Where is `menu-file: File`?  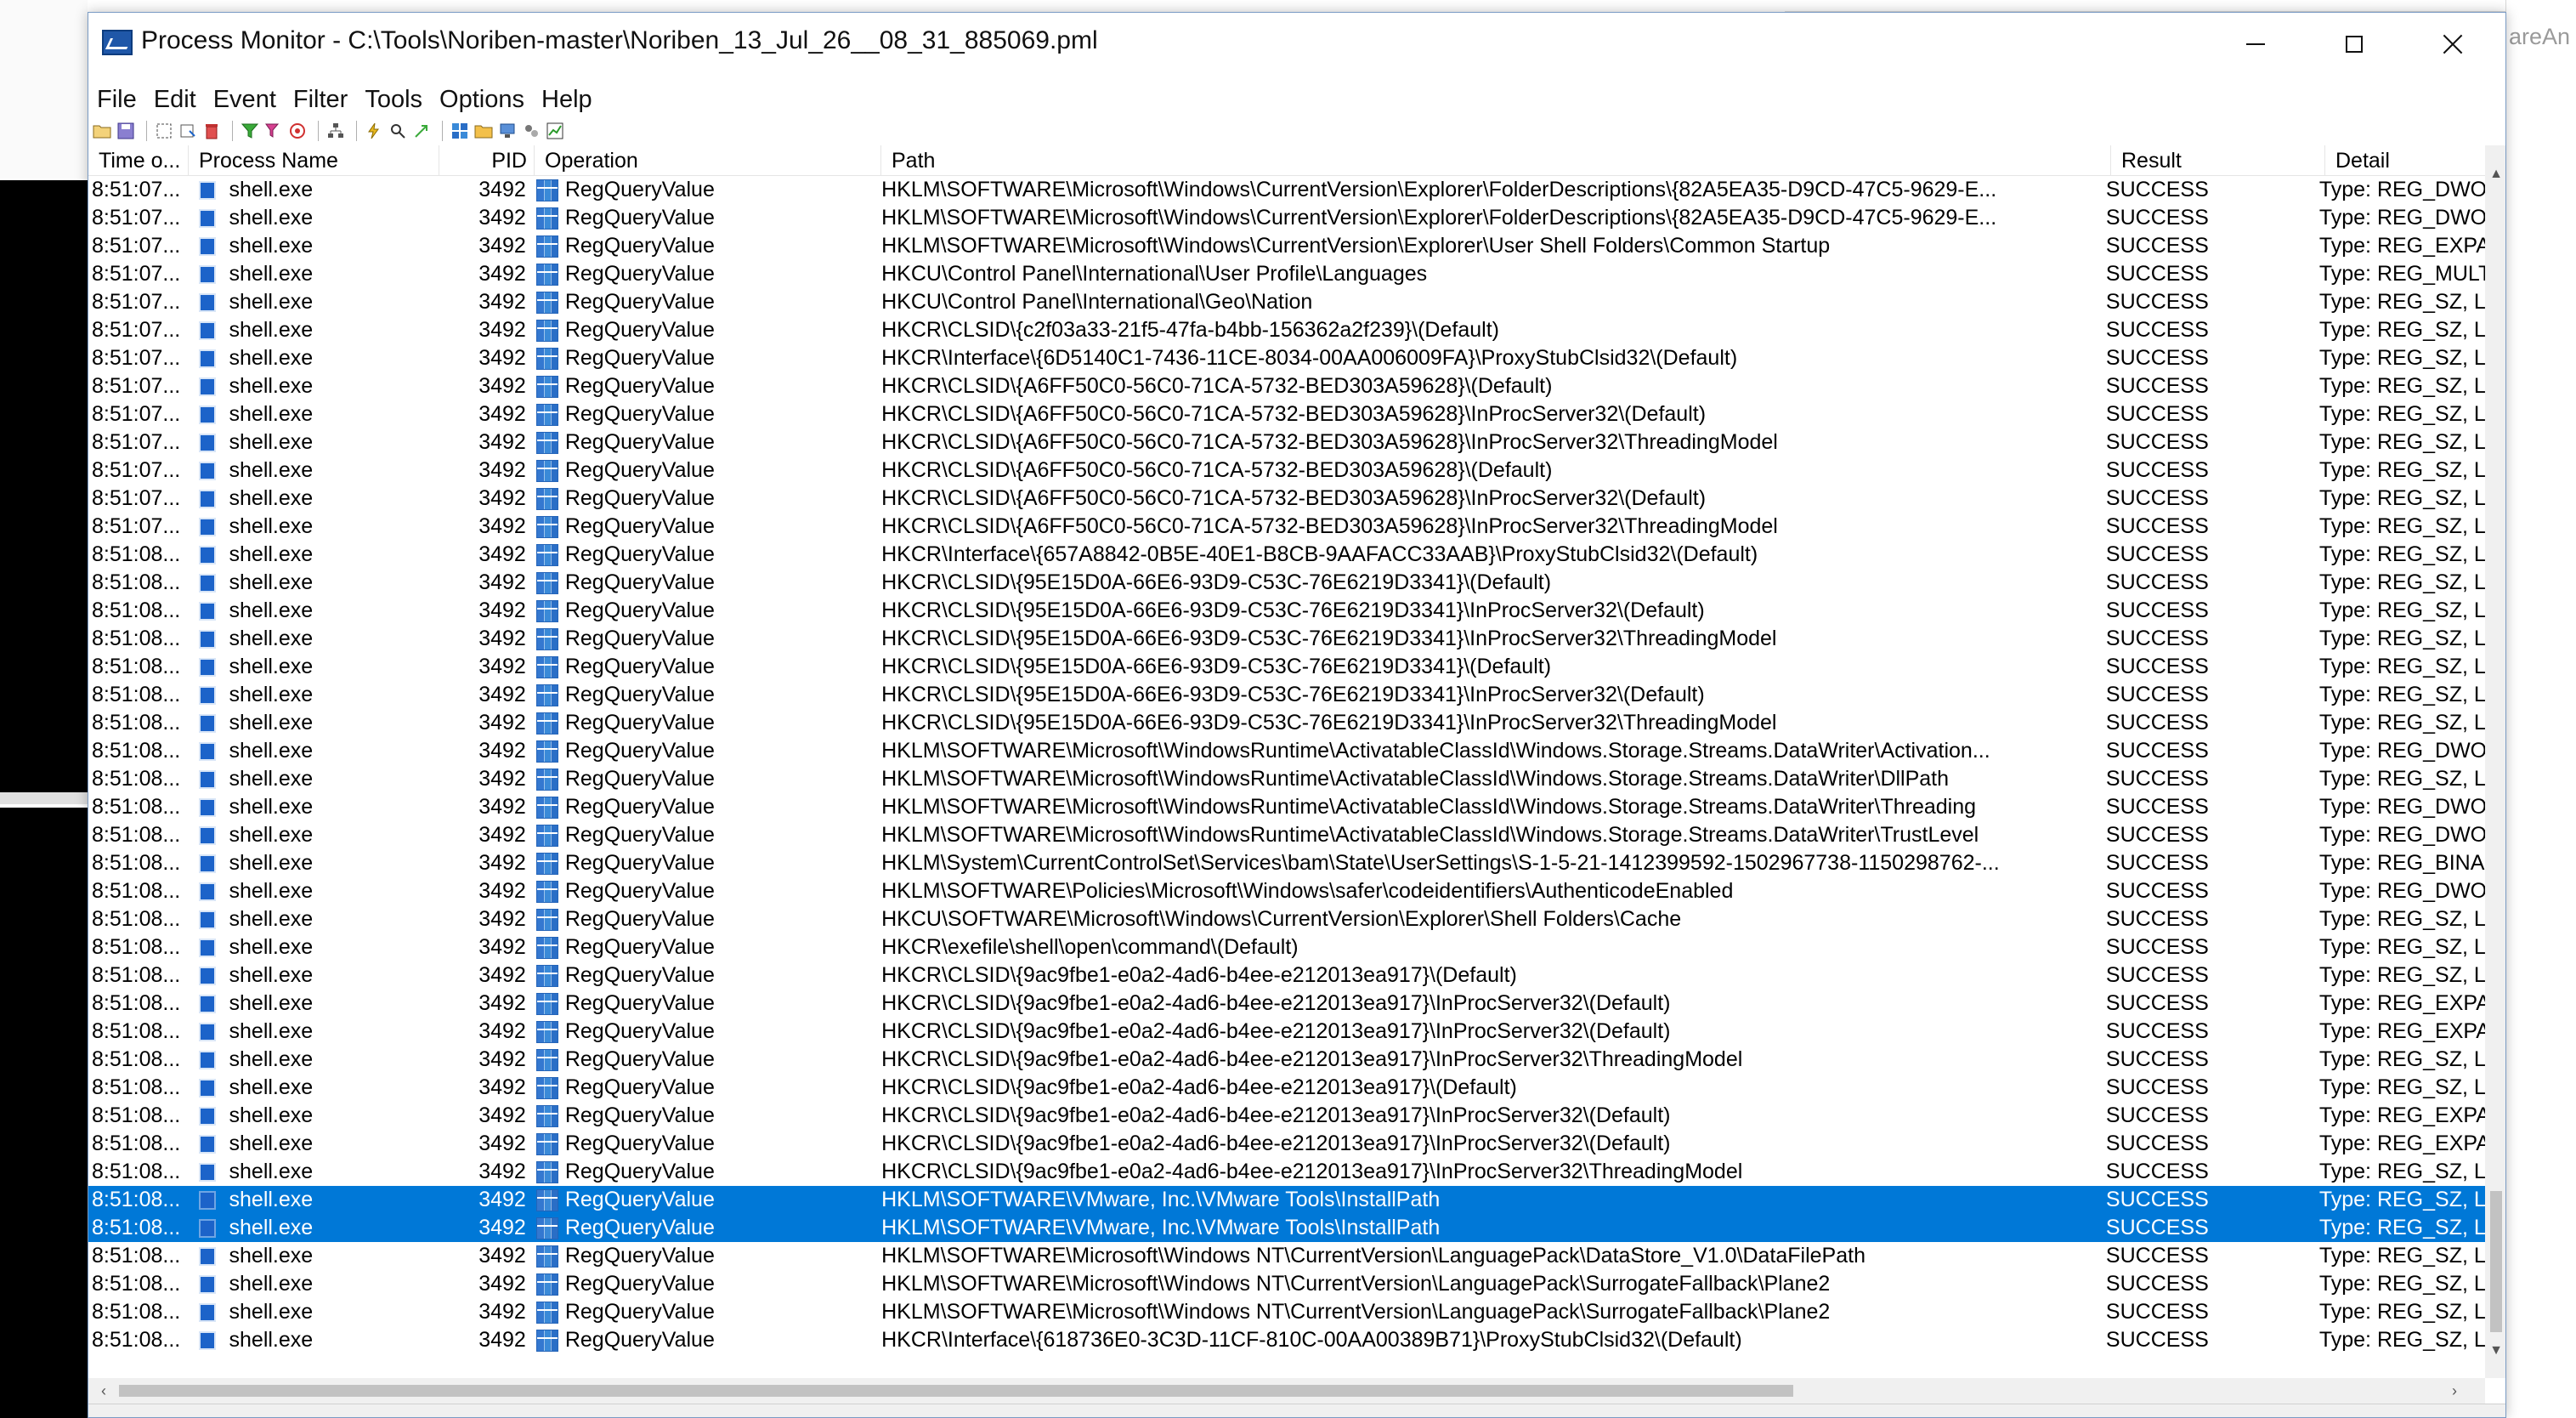
menu-file: File is located at coordinates (117, 100).